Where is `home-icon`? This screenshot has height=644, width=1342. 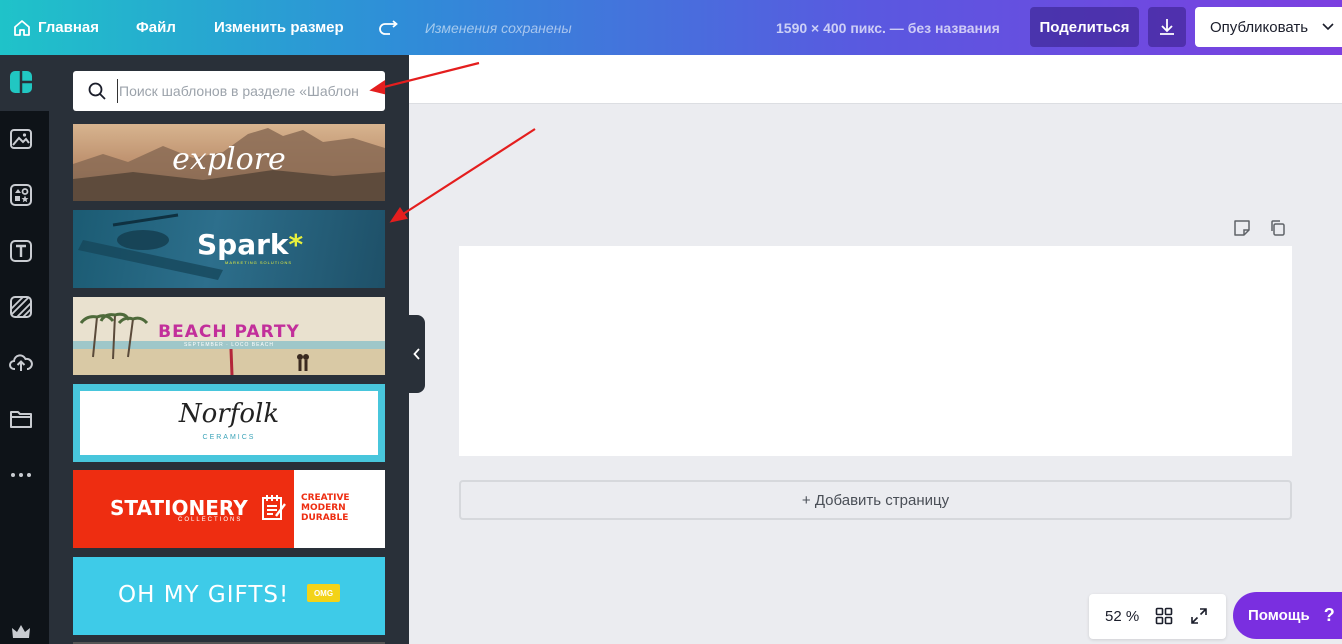
home-icon is located at coordinates (22, 27).